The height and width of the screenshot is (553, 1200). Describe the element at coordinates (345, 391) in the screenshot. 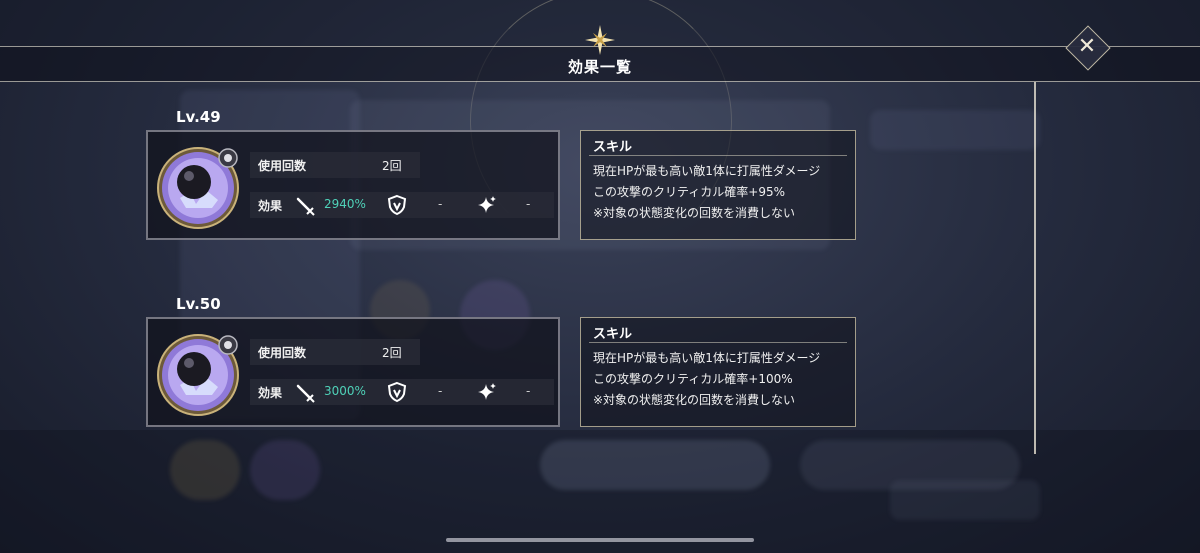

I see `attack-percent: 3000%` at that location.